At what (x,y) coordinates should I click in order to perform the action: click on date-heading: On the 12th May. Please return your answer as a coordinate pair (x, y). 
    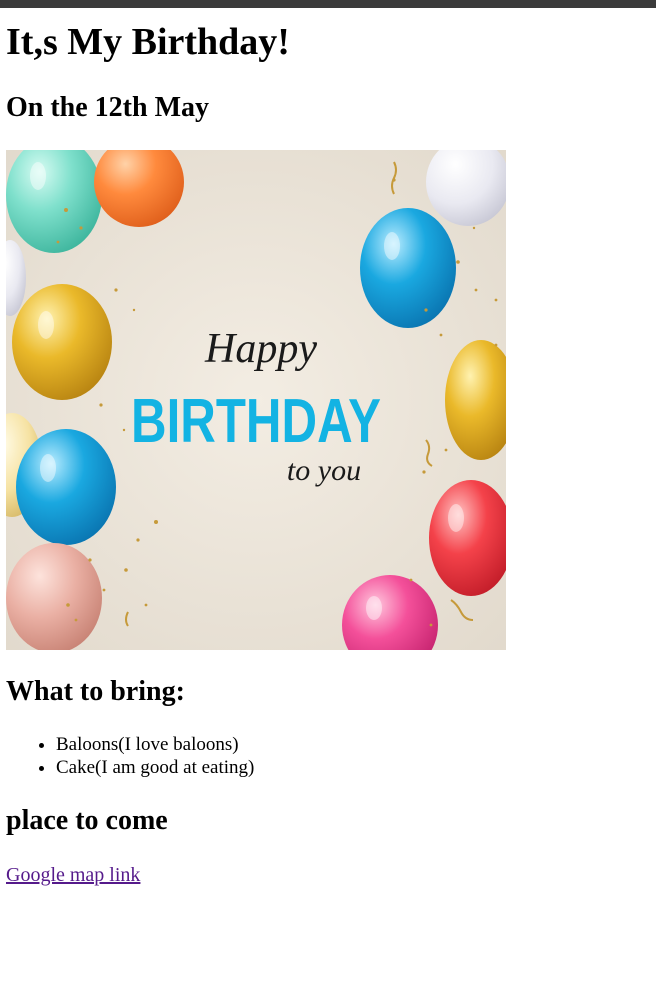
    Looking at the image, I should click on (107, 107).